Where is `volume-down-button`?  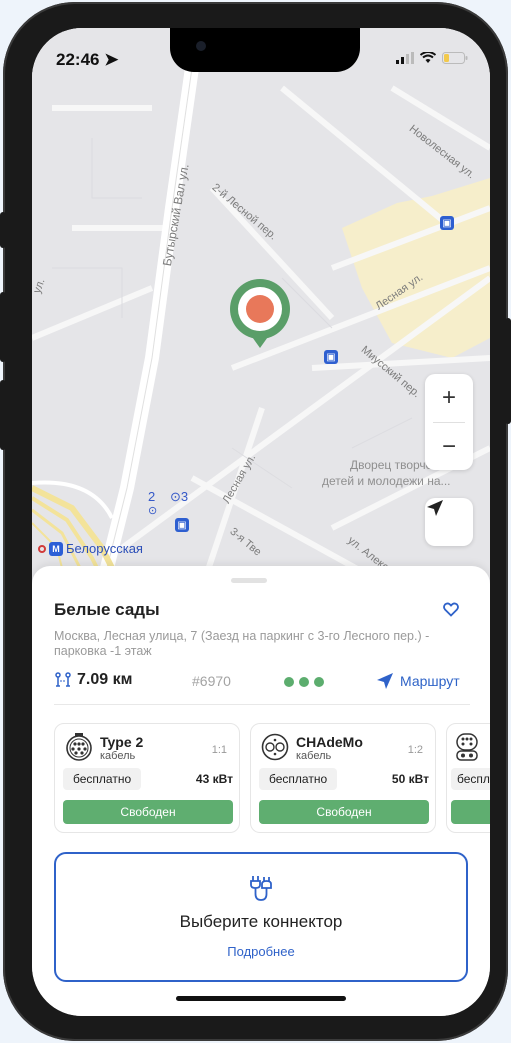 volume-down-button is located at coordinates (3, 415).